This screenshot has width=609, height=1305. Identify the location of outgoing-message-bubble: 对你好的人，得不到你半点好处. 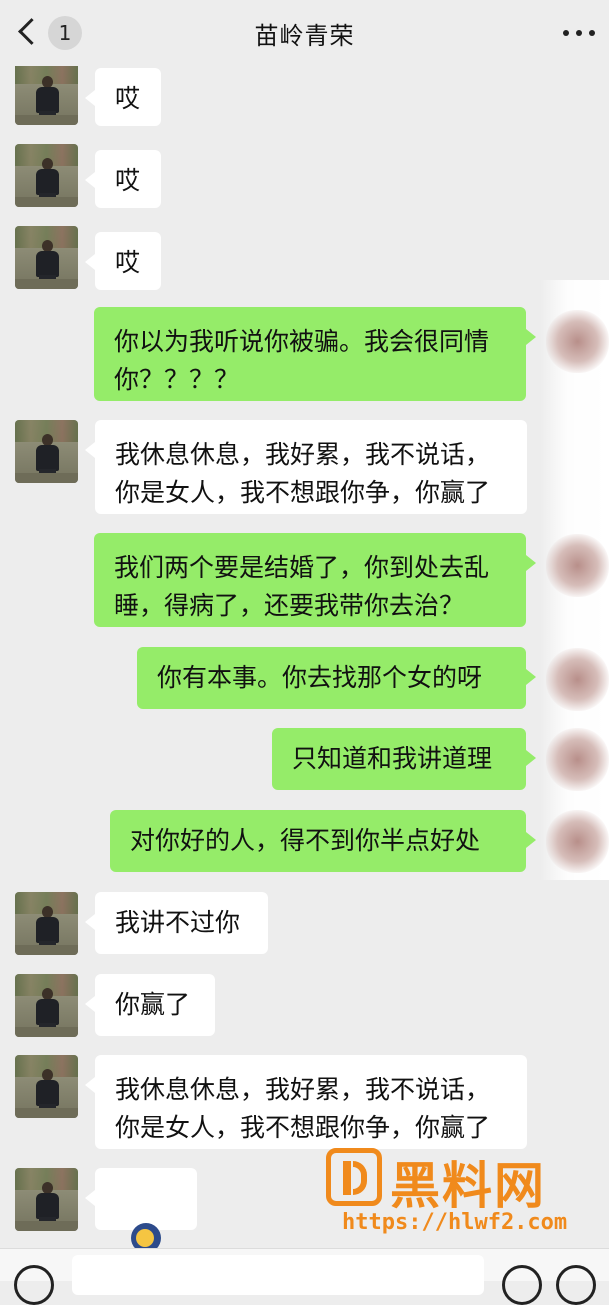
(323, 841).